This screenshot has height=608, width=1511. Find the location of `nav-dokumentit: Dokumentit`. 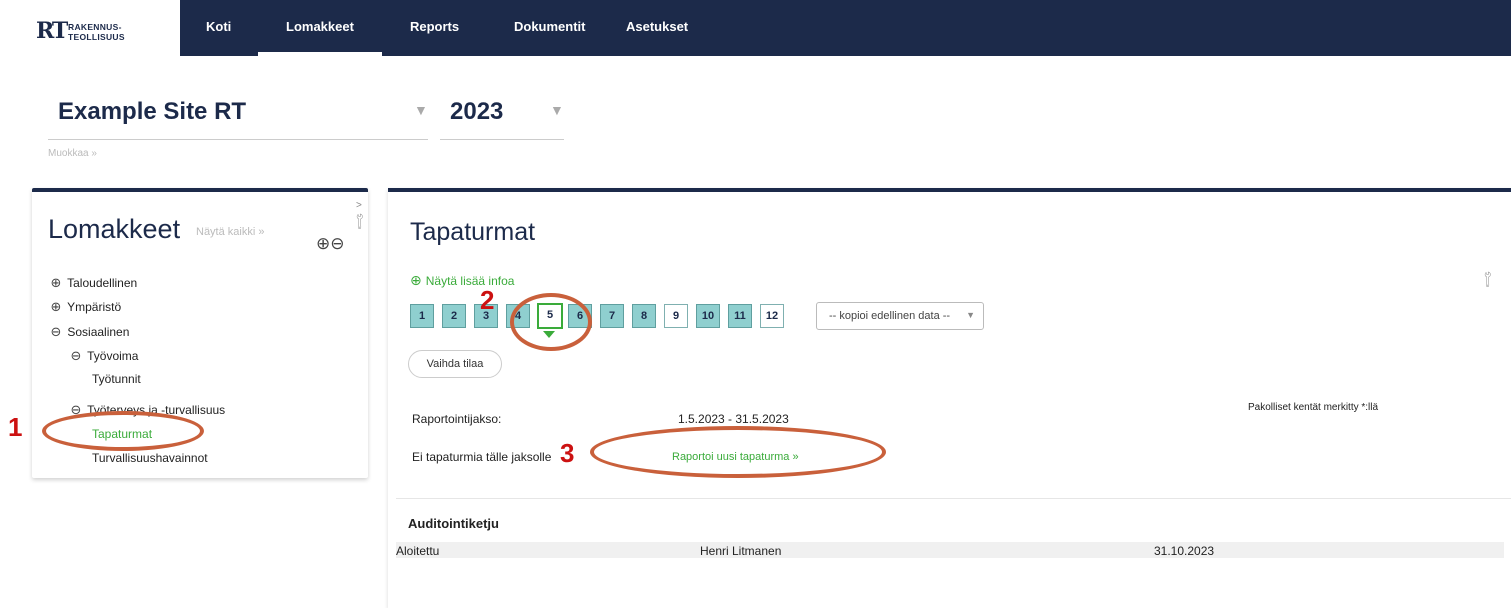

nav-dokumentit: Dokumentit is located at coordinates (550, 26).